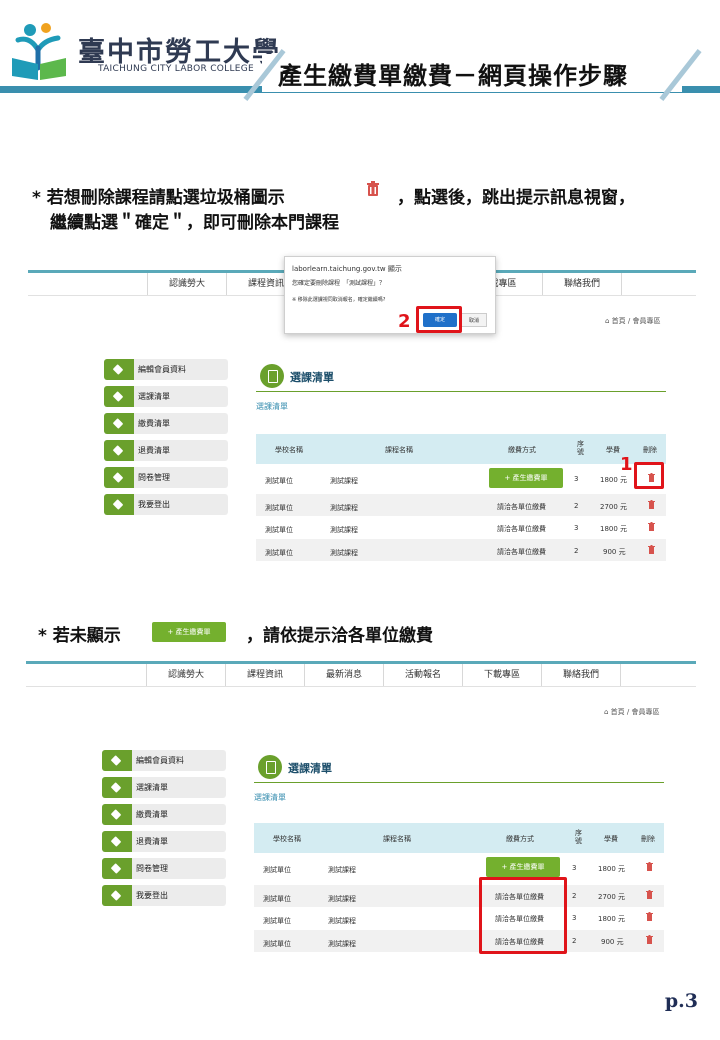  I want to click on generate-bill-button-sample: + 產生繳費單, so click(189, 632).